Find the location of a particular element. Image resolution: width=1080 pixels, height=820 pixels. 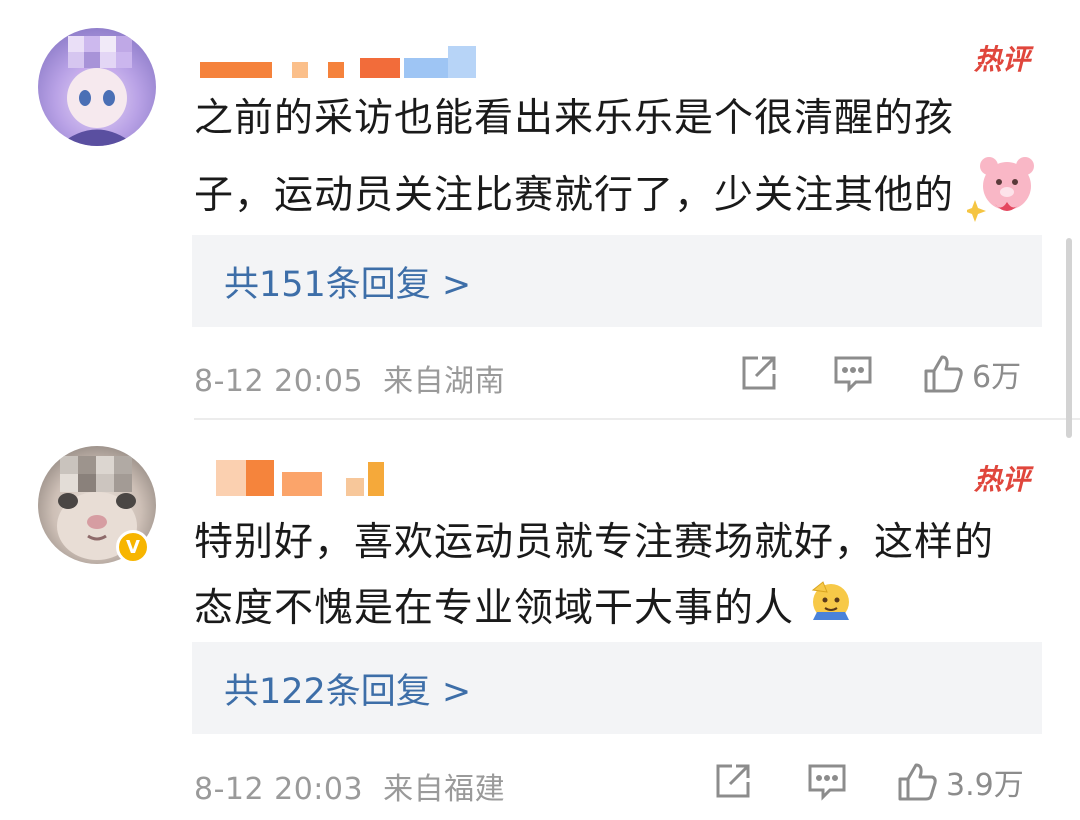

scrollbar is located at coordinates (1069, 338).